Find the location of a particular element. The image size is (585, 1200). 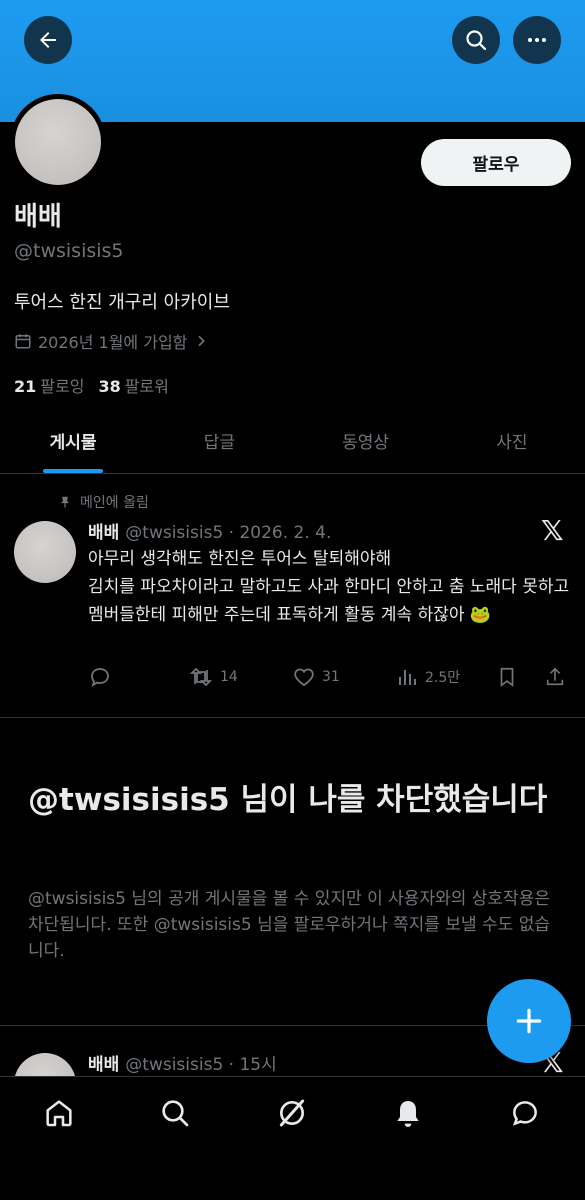

calendar-icon is located at coordinates (23, 341).